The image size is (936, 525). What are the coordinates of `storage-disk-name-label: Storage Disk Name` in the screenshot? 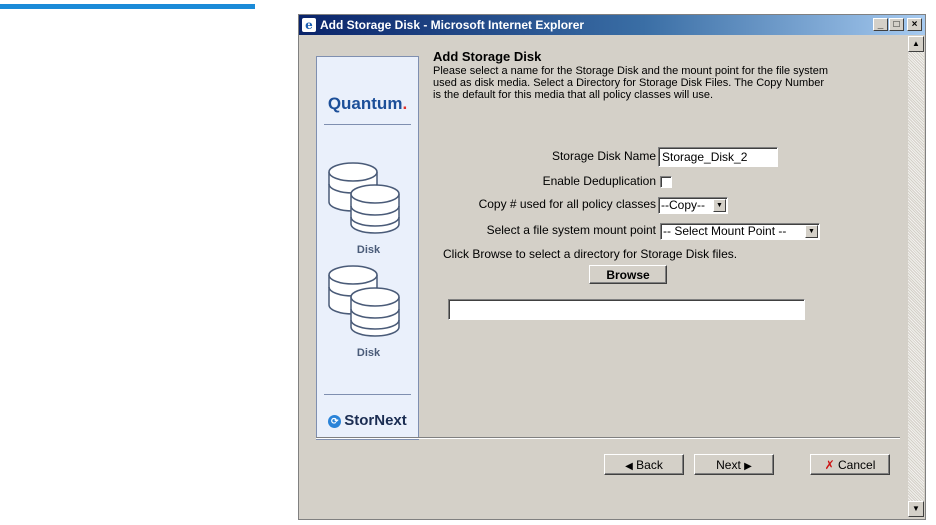 It's located at (603, 156).